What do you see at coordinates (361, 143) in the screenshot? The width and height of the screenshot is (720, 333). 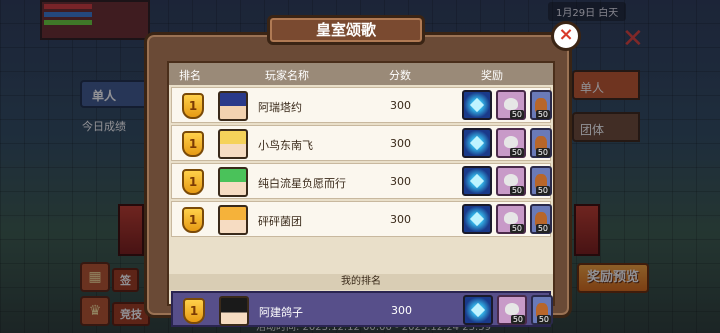 I see `table-row: 1 小鸟东南飞 300 50 50` at bounding box center [361, 143].